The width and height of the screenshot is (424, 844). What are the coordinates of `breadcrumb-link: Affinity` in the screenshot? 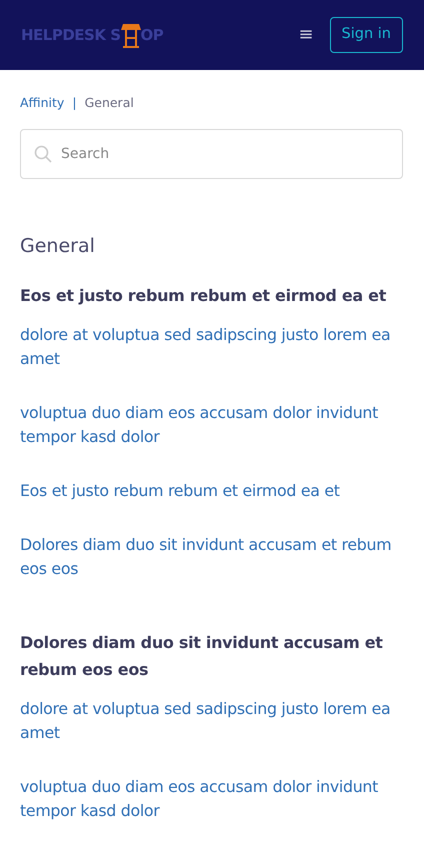 It's located at (42, 103).